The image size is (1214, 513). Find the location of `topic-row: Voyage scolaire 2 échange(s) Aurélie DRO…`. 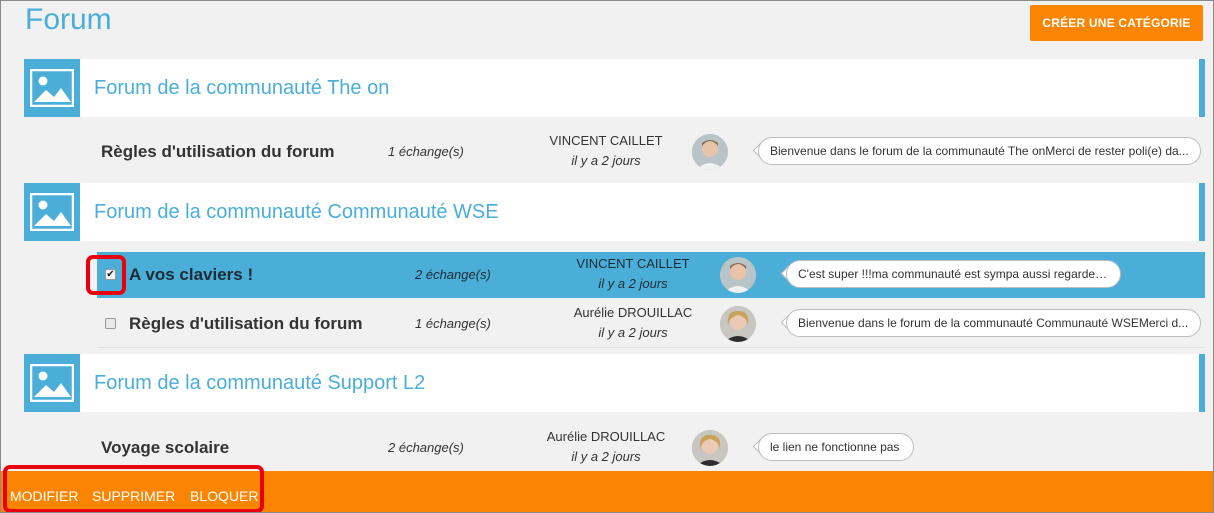

topic-row: Voyage scolaire 2 échange(s) Aurélie DRO… is located at coordinates (651, 448).